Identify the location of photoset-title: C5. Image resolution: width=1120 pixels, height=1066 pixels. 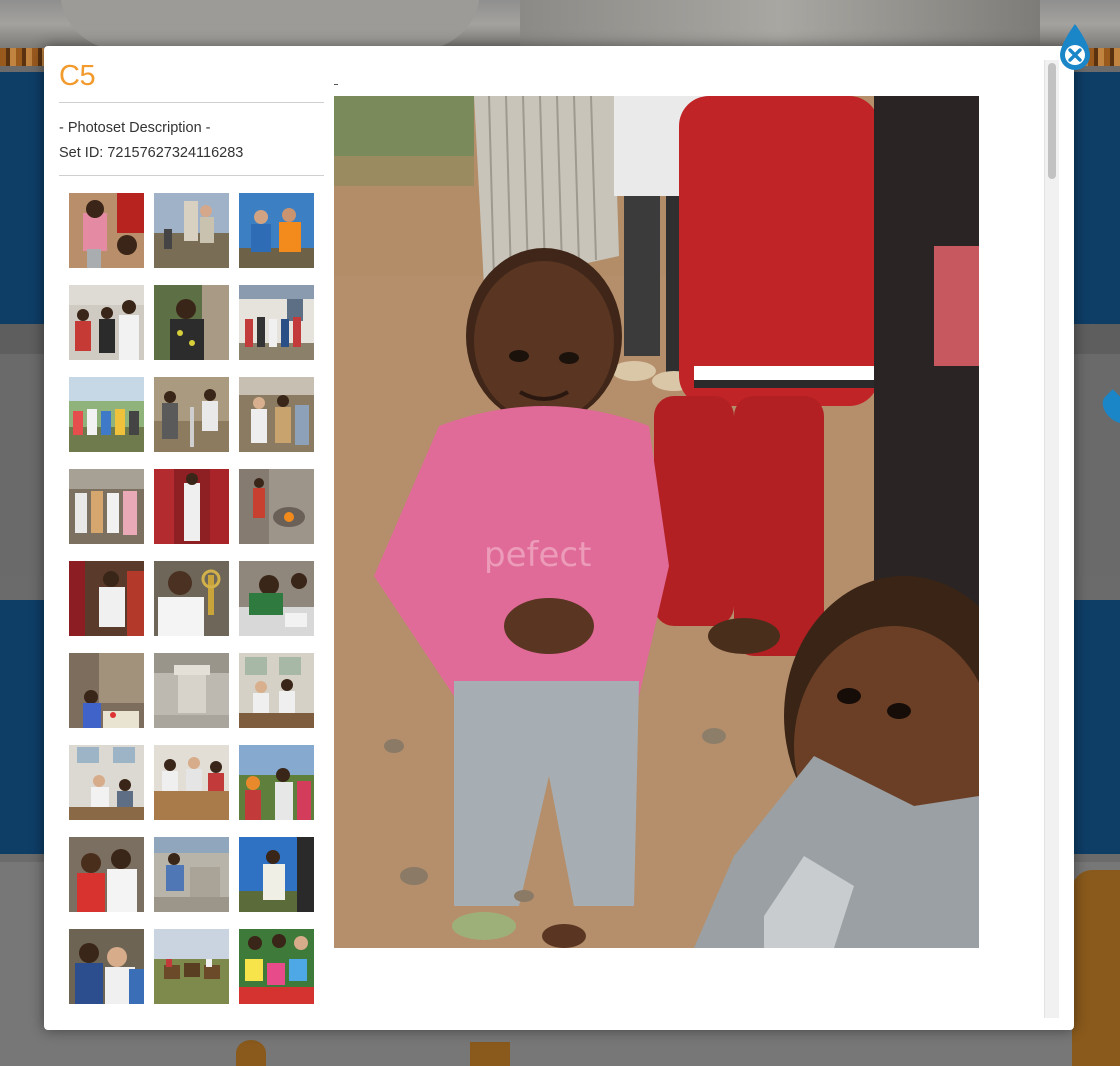
(77, 76).